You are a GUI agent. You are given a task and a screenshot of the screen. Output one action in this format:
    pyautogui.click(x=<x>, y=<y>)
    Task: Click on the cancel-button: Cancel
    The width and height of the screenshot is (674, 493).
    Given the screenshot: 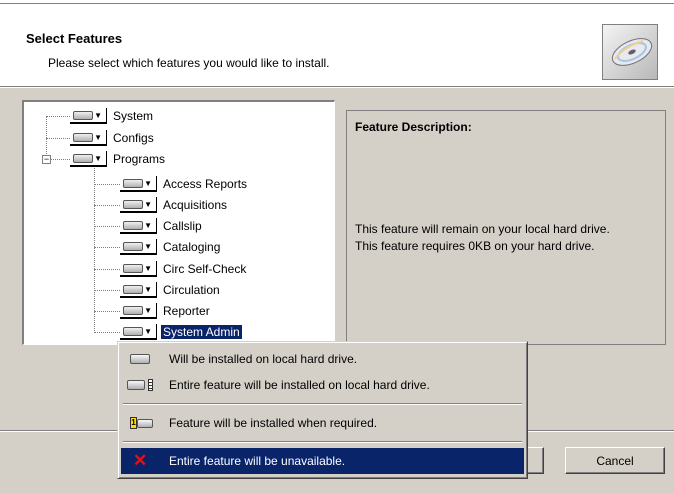 What is the action you would take?
    pyautogui.click(x=615, y=460)
    